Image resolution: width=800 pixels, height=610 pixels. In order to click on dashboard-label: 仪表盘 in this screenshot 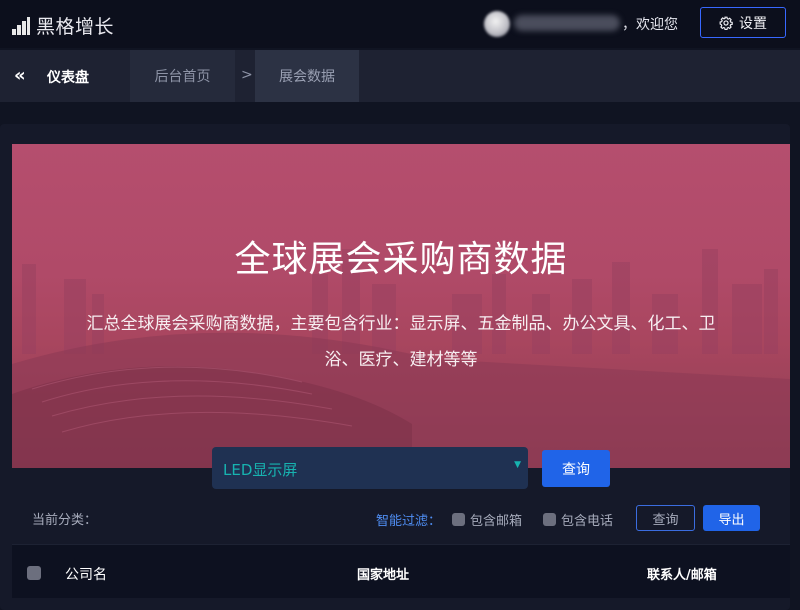, I will do `click(68, 78)`.